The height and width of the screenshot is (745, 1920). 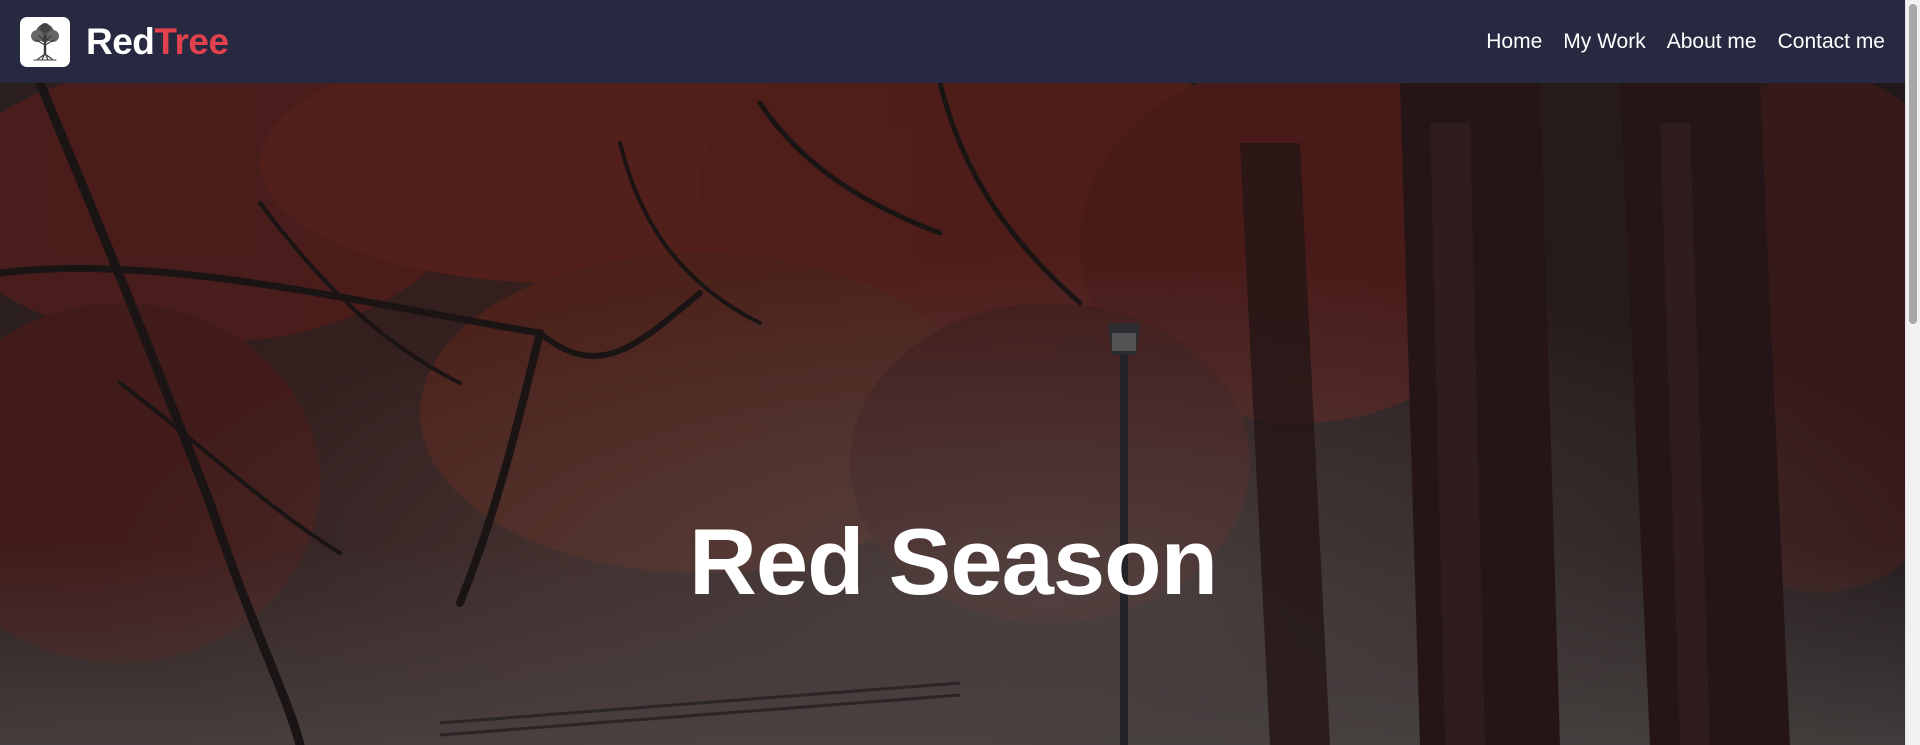 I want to click on navbar: RedTree Home My Work About me Contact me, so click(x=953, y=41).